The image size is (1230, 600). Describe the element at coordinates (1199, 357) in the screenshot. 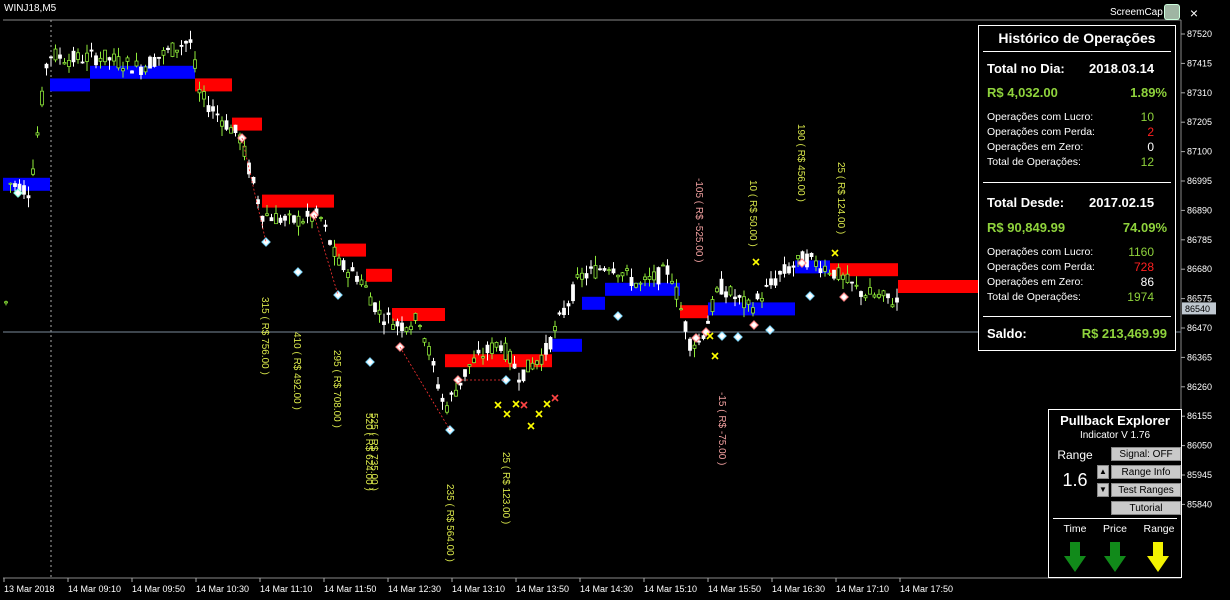

I see `price-tick-label: 86365` at that location.